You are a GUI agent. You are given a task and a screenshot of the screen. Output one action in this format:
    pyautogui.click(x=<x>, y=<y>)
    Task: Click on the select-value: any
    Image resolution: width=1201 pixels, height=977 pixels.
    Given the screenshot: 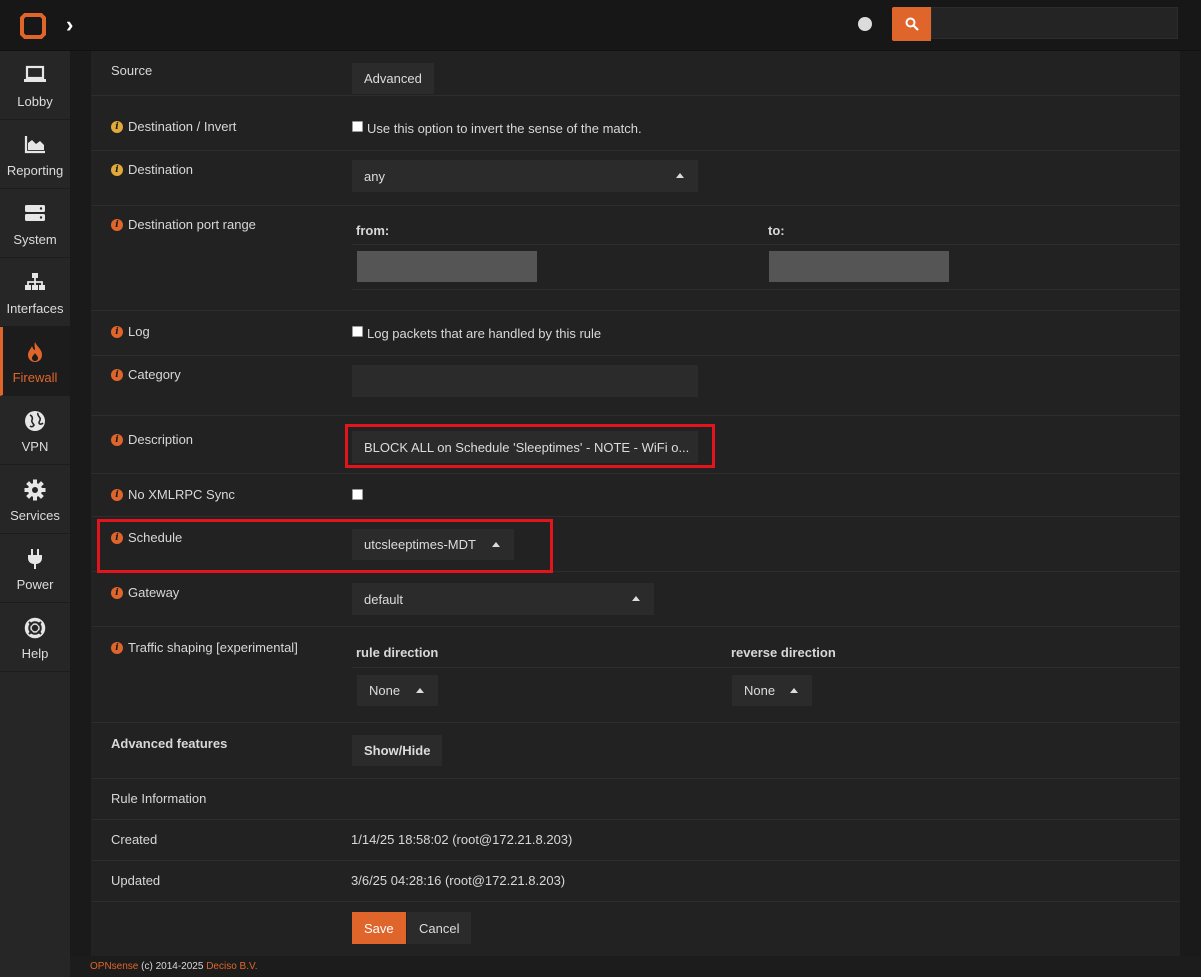 What is the action you would take?
    pyautogui.click(x=374, y=176)
    